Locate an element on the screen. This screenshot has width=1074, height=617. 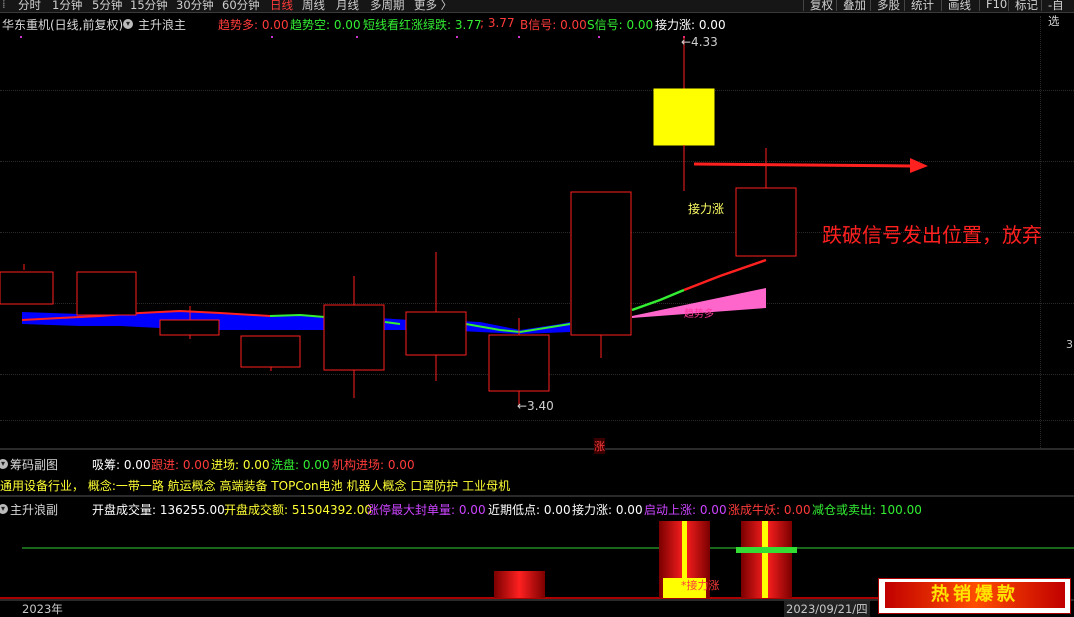
breakdown-arrow-head is located at coordinates (919, 165).